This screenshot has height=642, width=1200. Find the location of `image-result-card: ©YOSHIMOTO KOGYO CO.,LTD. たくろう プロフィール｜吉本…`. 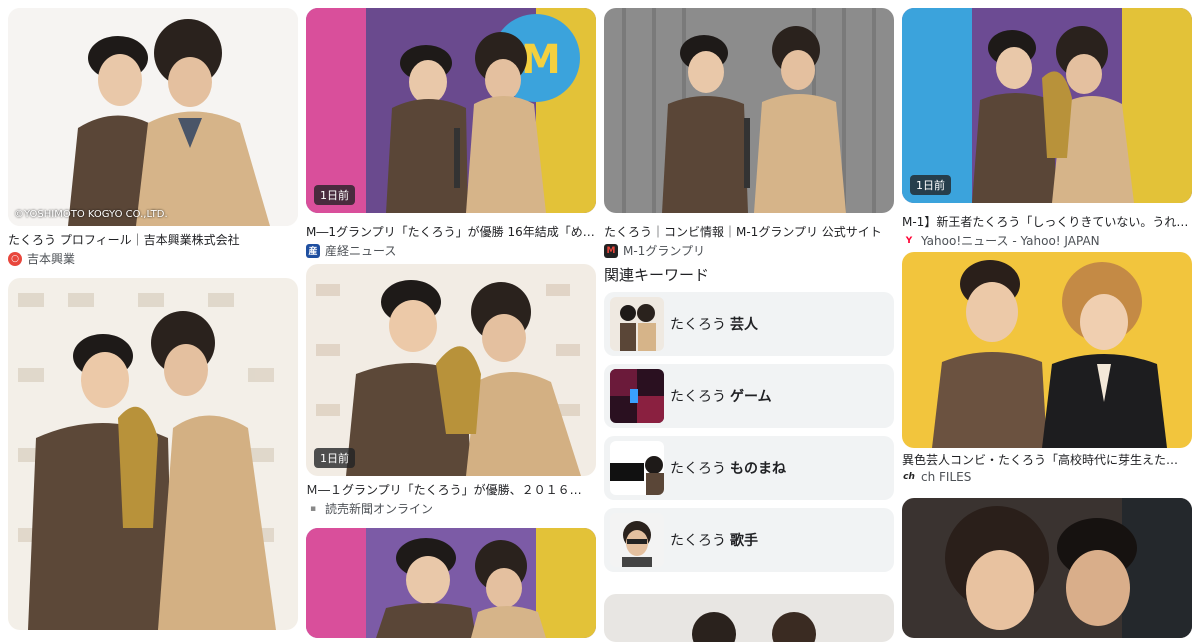

image-result-card: ©YOSHIMOTO KOGYO CO.,LTD. たくろう プロフィール｜吉本… is located at coordinates (153, 138).